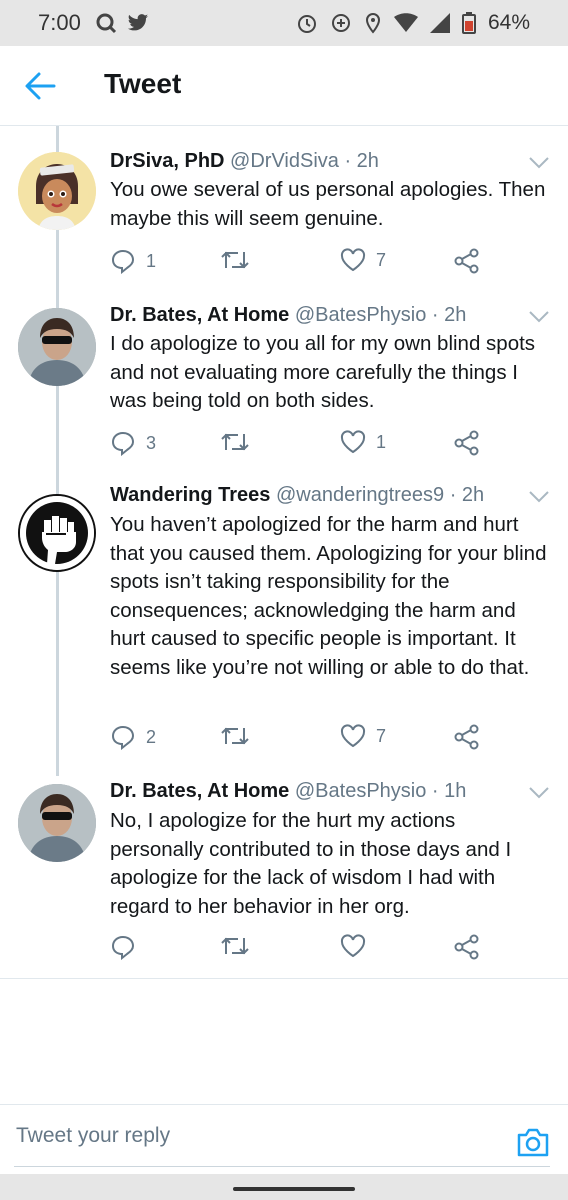 The height and width of the screenshot is (1200, 568). Describe the element at coordinates (372, 23) in the screenshot. I see `location-icon` at that location.